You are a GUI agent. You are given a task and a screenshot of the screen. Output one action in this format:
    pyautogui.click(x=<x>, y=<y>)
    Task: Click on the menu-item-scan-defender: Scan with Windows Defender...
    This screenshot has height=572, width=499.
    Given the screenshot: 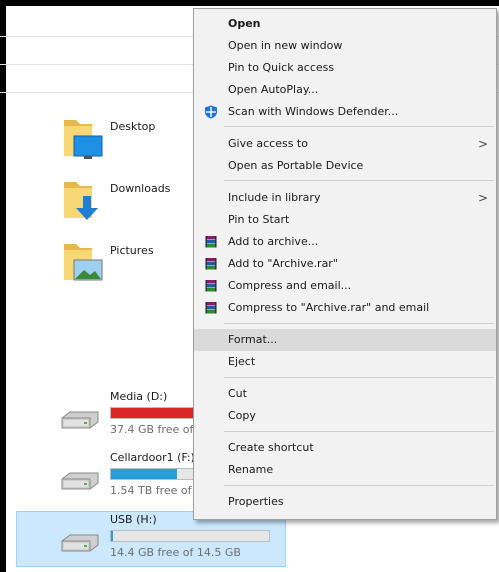 What is the action you would take?
    pyautogui.click(x=345, y=112)
    